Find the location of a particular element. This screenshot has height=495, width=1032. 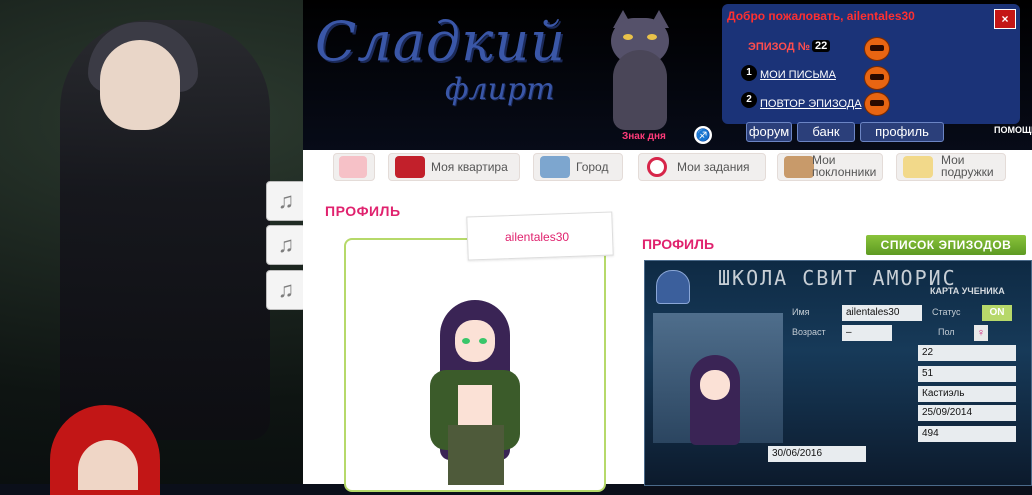

city-icon is located at coordinates (555, 167).